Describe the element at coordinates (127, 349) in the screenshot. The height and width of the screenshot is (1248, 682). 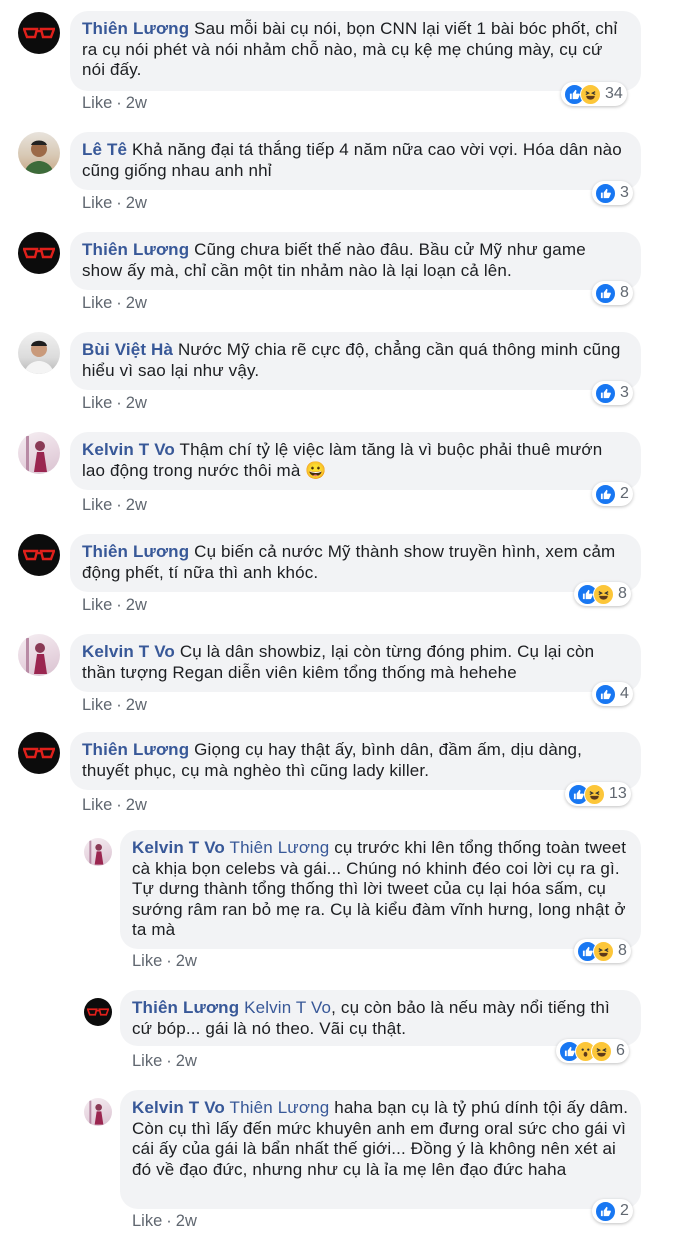
I see `author-name: Bùi Việt Hà` at that location.